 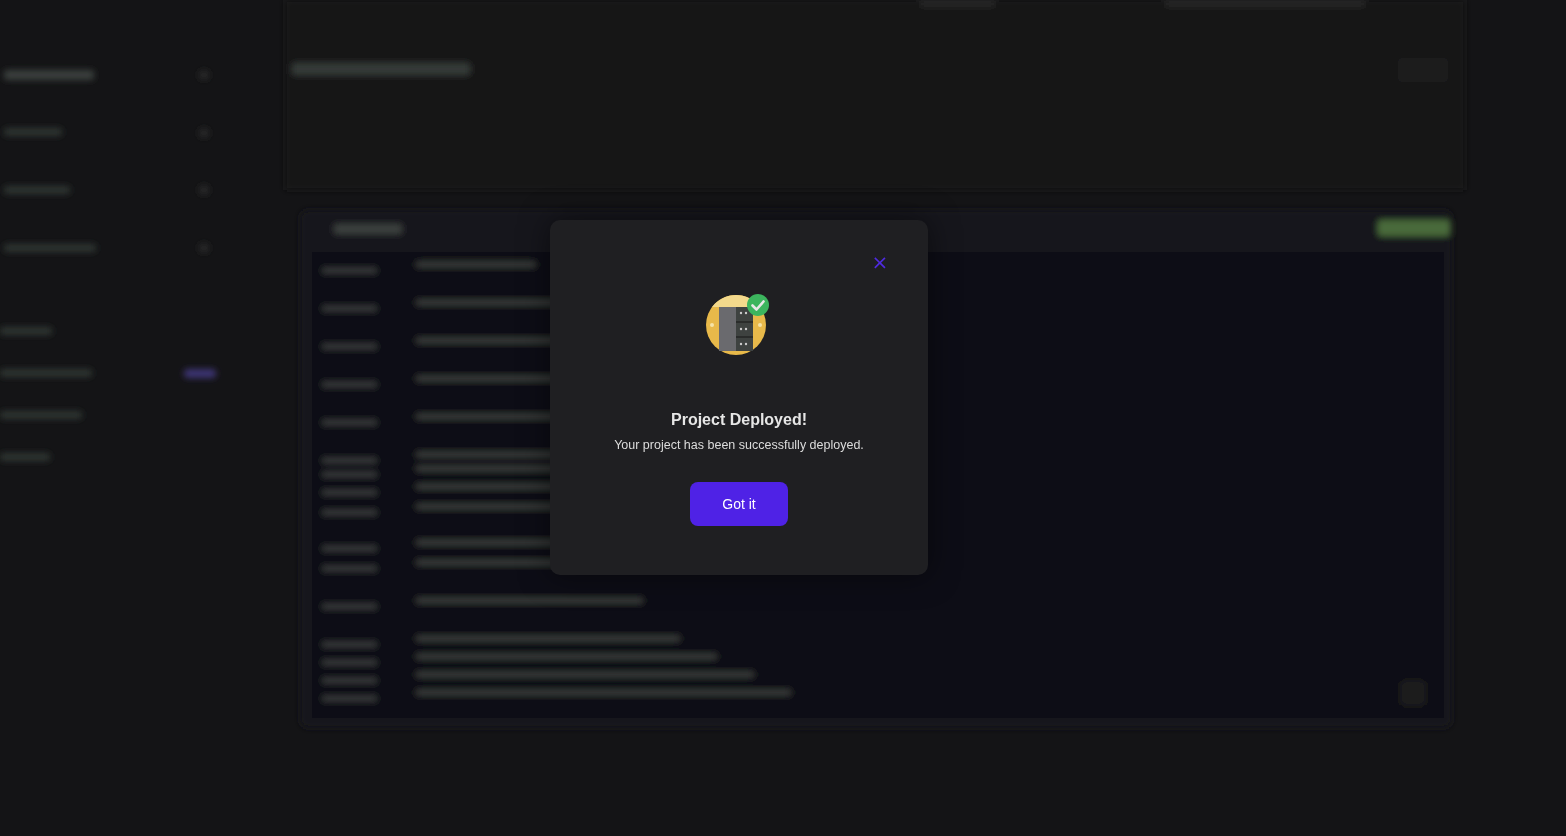 What do you see at coordinates (739, 324) in the screenshot?
I see `server-check-icon` at bounding box center [739, 324].